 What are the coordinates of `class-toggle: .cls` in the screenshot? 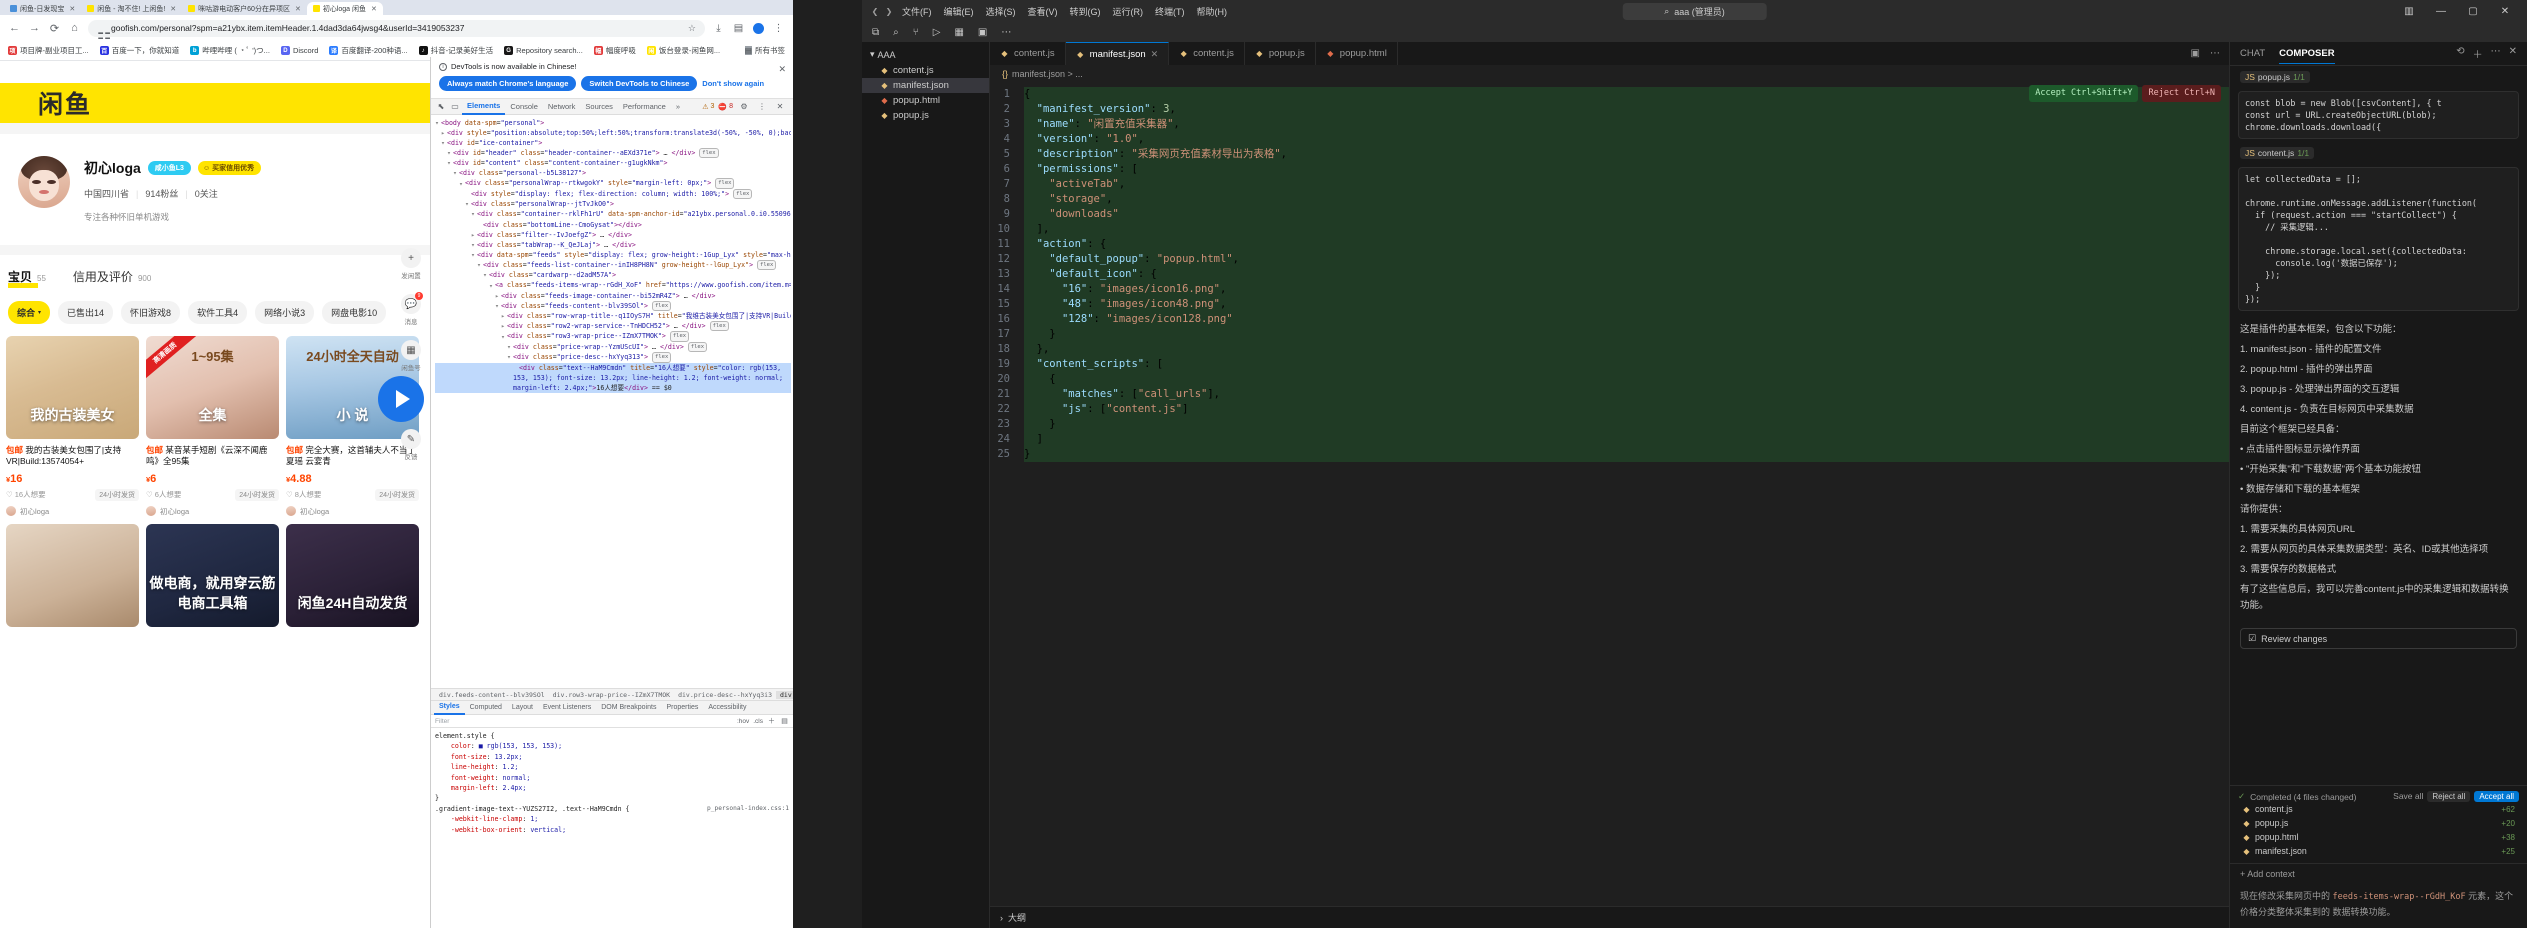 It's located at (758, 721).